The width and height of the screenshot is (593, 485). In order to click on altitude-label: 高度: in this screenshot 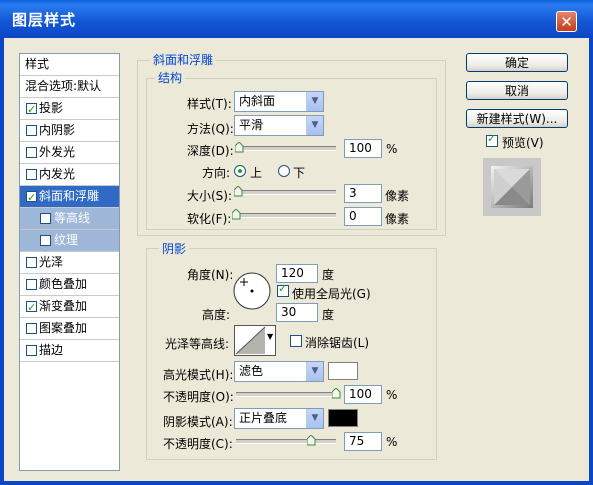, I will do `click(216, 315)`.